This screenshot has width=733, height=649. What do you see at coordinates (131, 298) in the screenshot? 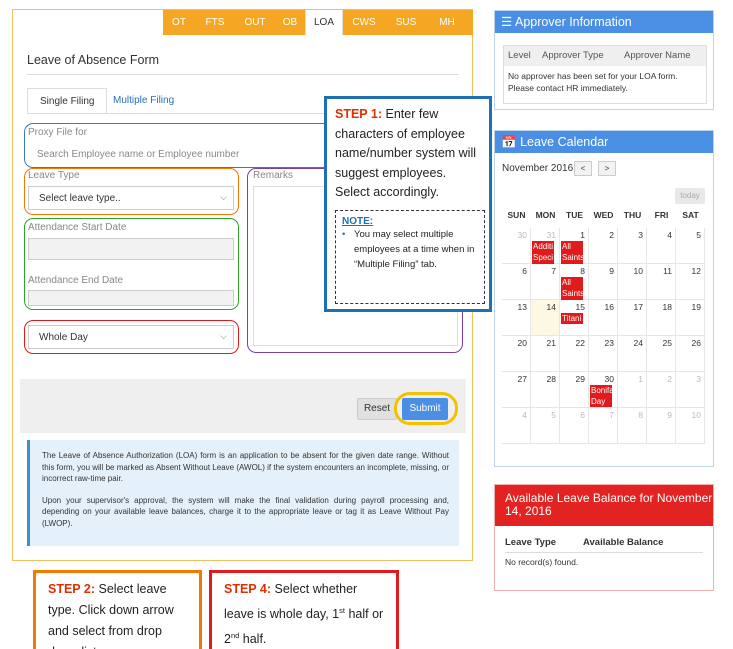
I see `end-date-input` at bounding box center [131, 298].